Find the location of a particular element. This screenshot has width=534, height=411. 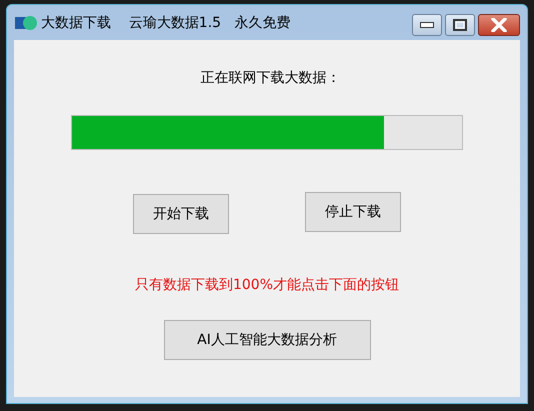

window-title: 大数据下载 云瑜大数据1.5 永久免费 is located at coordinates (165, 23).